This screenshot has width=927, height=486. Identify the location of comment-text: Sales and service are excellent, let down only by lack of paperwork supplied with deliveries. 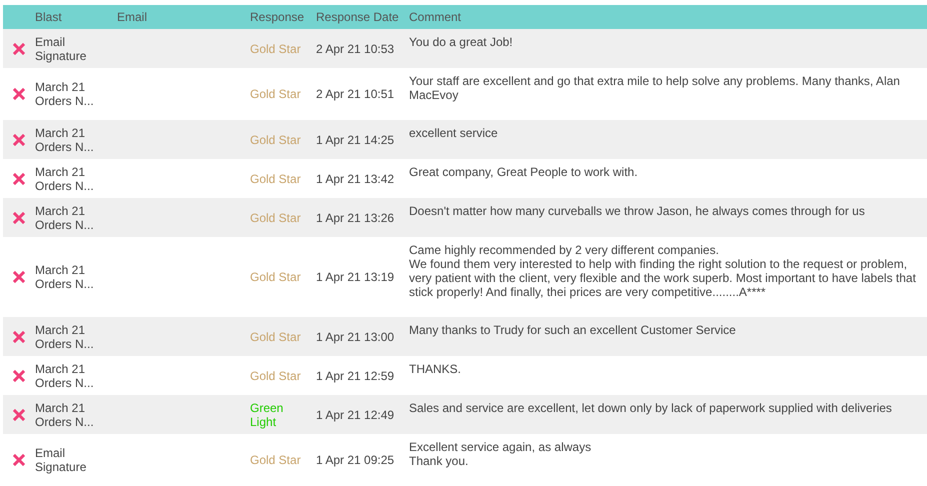
(651, 408).